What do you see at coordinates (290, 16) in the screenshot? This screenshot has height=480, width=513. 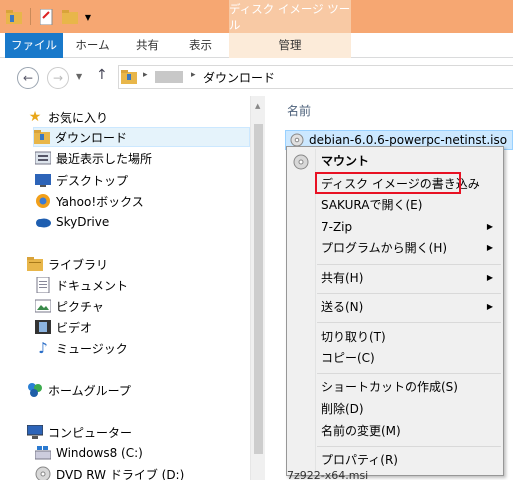 I see `context-tab-title: ディスク イメージ ツール` at bounding box center [290, 16].